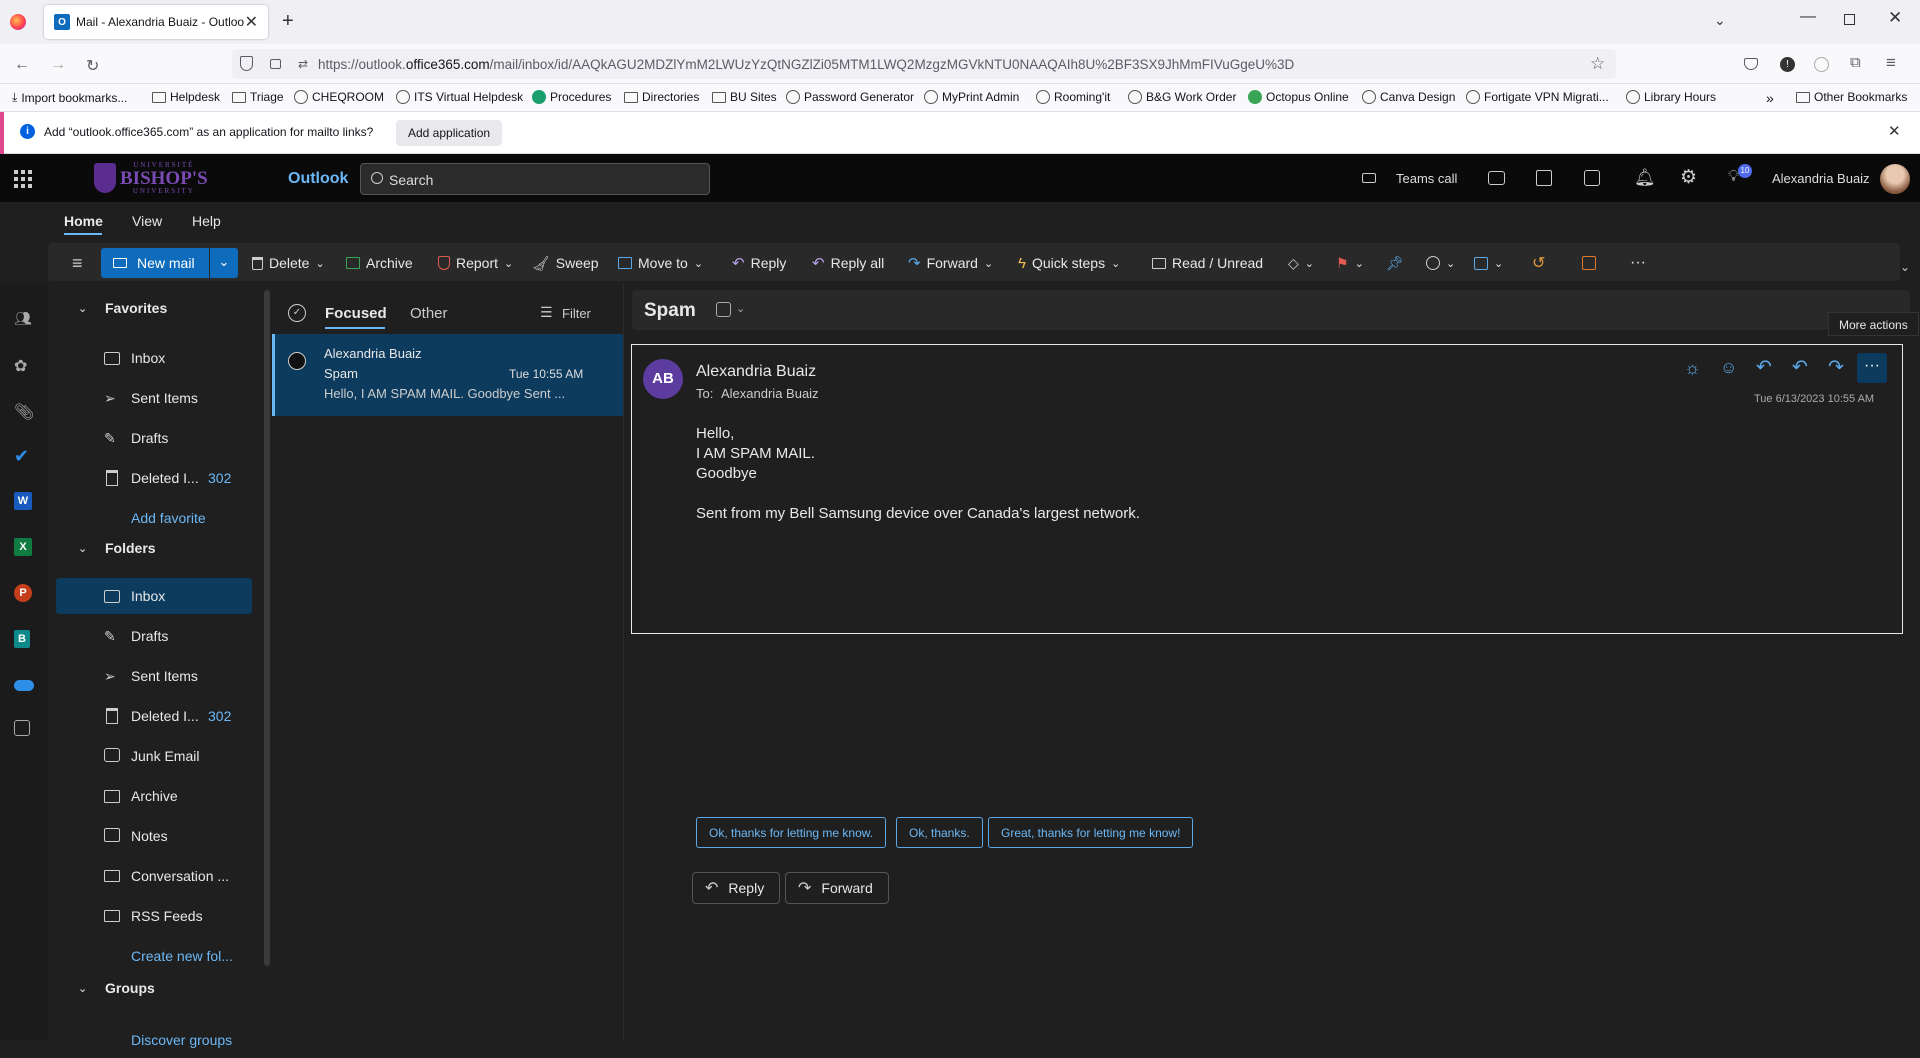 This screenshot has height=1058, width=1920. What do you see at coordinates (297, 361) in the screenshot?
I see `message-select-radio` at bounding box center [297, 361].